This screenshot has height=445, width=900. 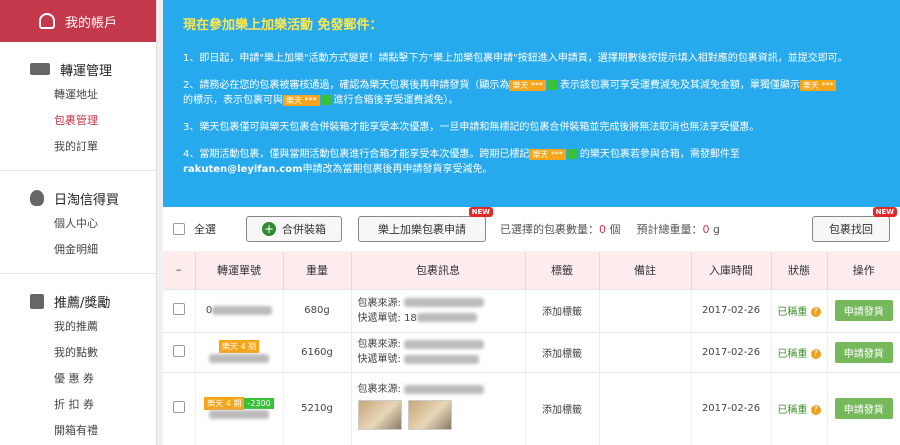 I want to click on section-title-text: 日淘信得買, so click(x=87, y=200).